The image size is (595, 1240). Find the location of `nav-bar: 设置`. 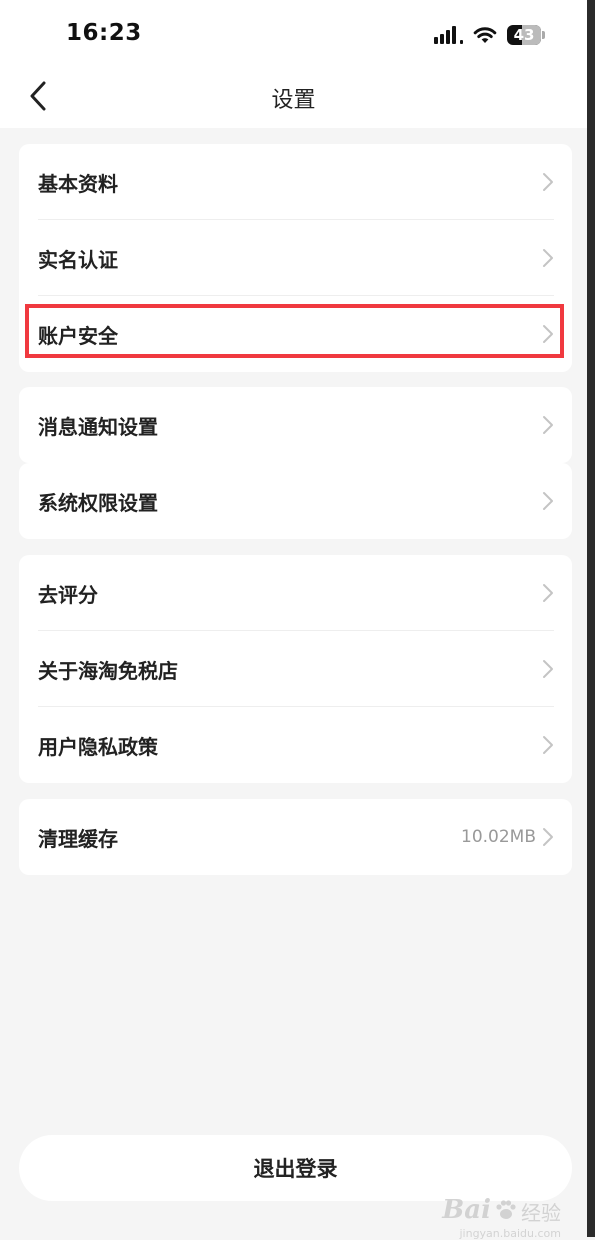

nav-bar: 设置 is located at coordinates (293, 100).